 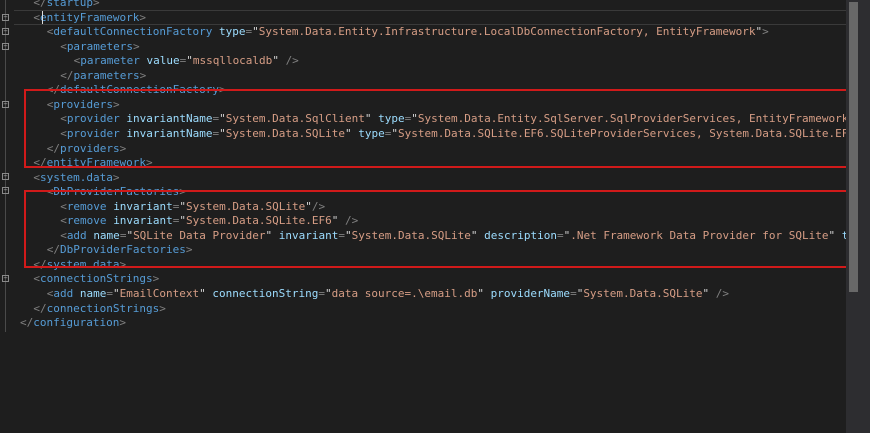 What do you see at coordinates (7, 216) in the screenshot?
I see `gutter: − − − − − − −` at bounding box center [7, 216].